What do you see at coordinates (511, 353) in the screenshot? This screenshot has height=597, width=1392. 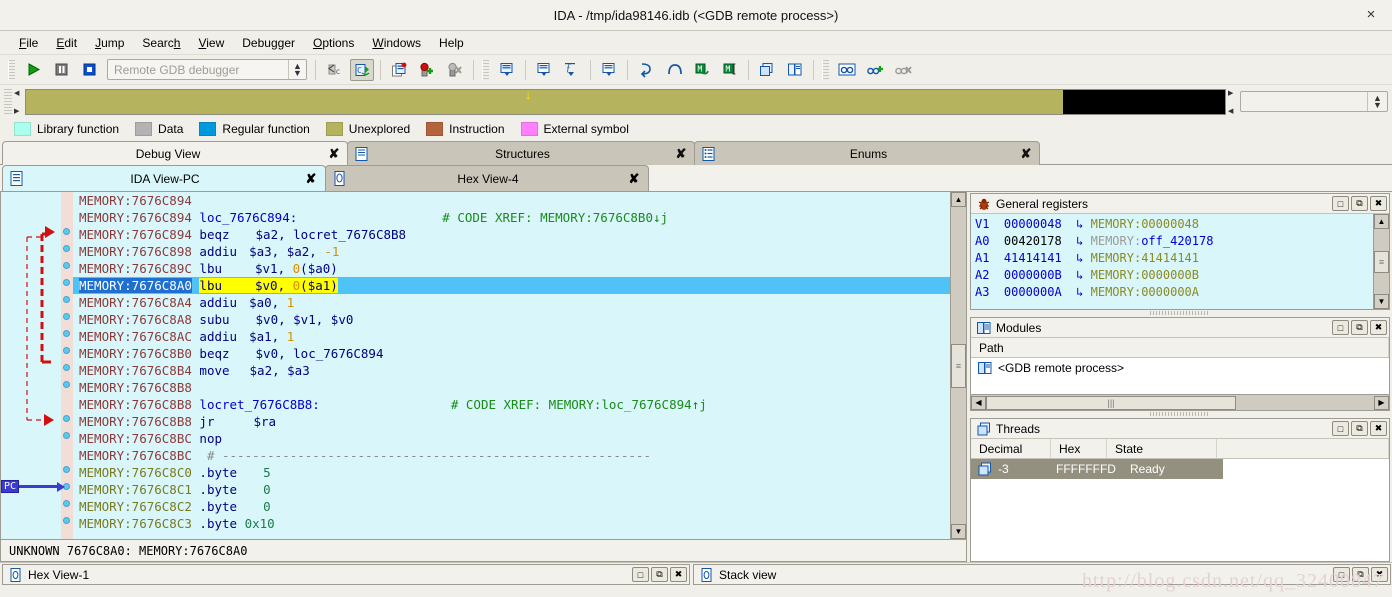 I see `code-line: MEMORY:7676C8B0 beqz $v0, loc_7676C894` at bounding box center [511, 353].